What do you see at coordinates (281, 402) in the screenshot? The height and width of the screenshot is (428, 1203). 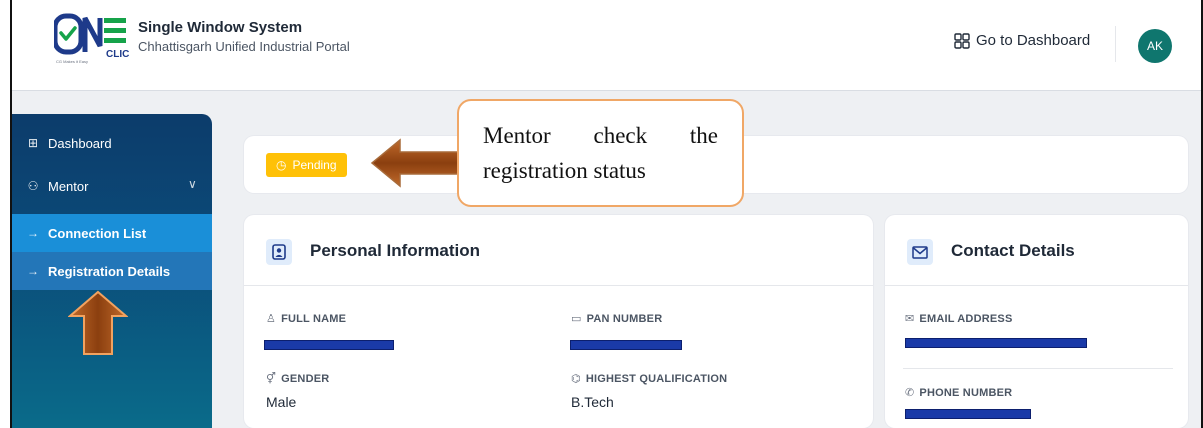 I see `gender-value: Male` at bounding box center [281, 402].